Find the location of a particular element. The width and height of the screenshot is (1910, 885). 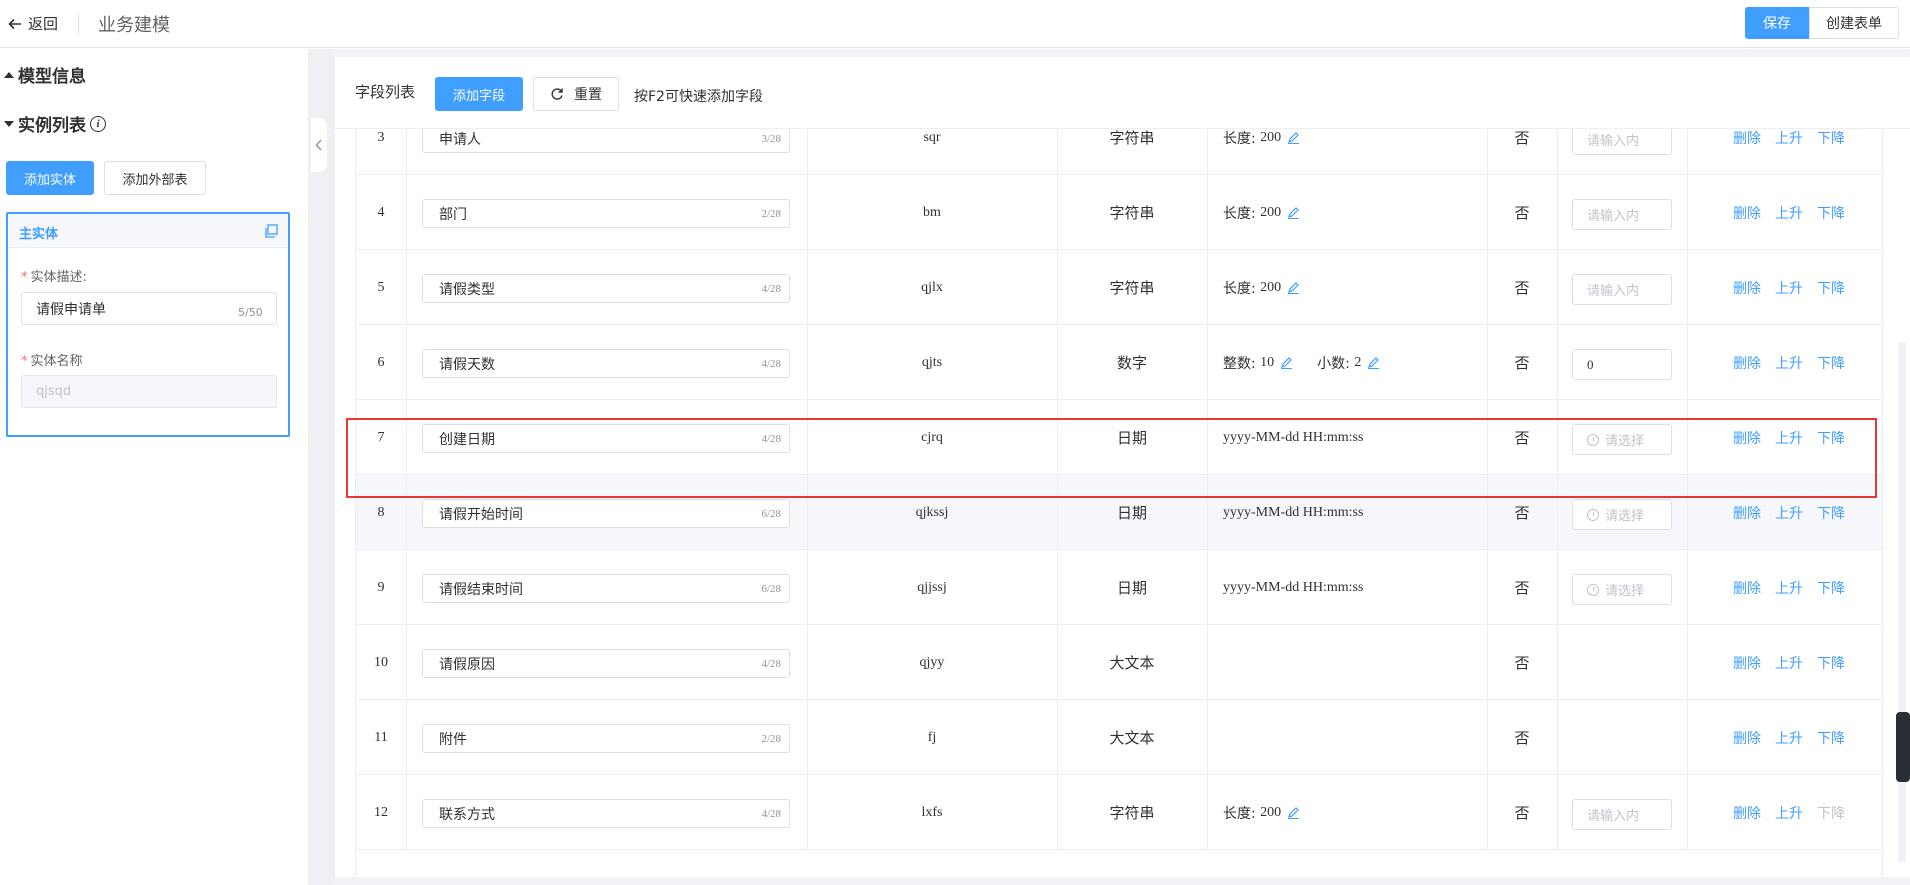

save-button: 保存 is located at coordinates (1777, 23).